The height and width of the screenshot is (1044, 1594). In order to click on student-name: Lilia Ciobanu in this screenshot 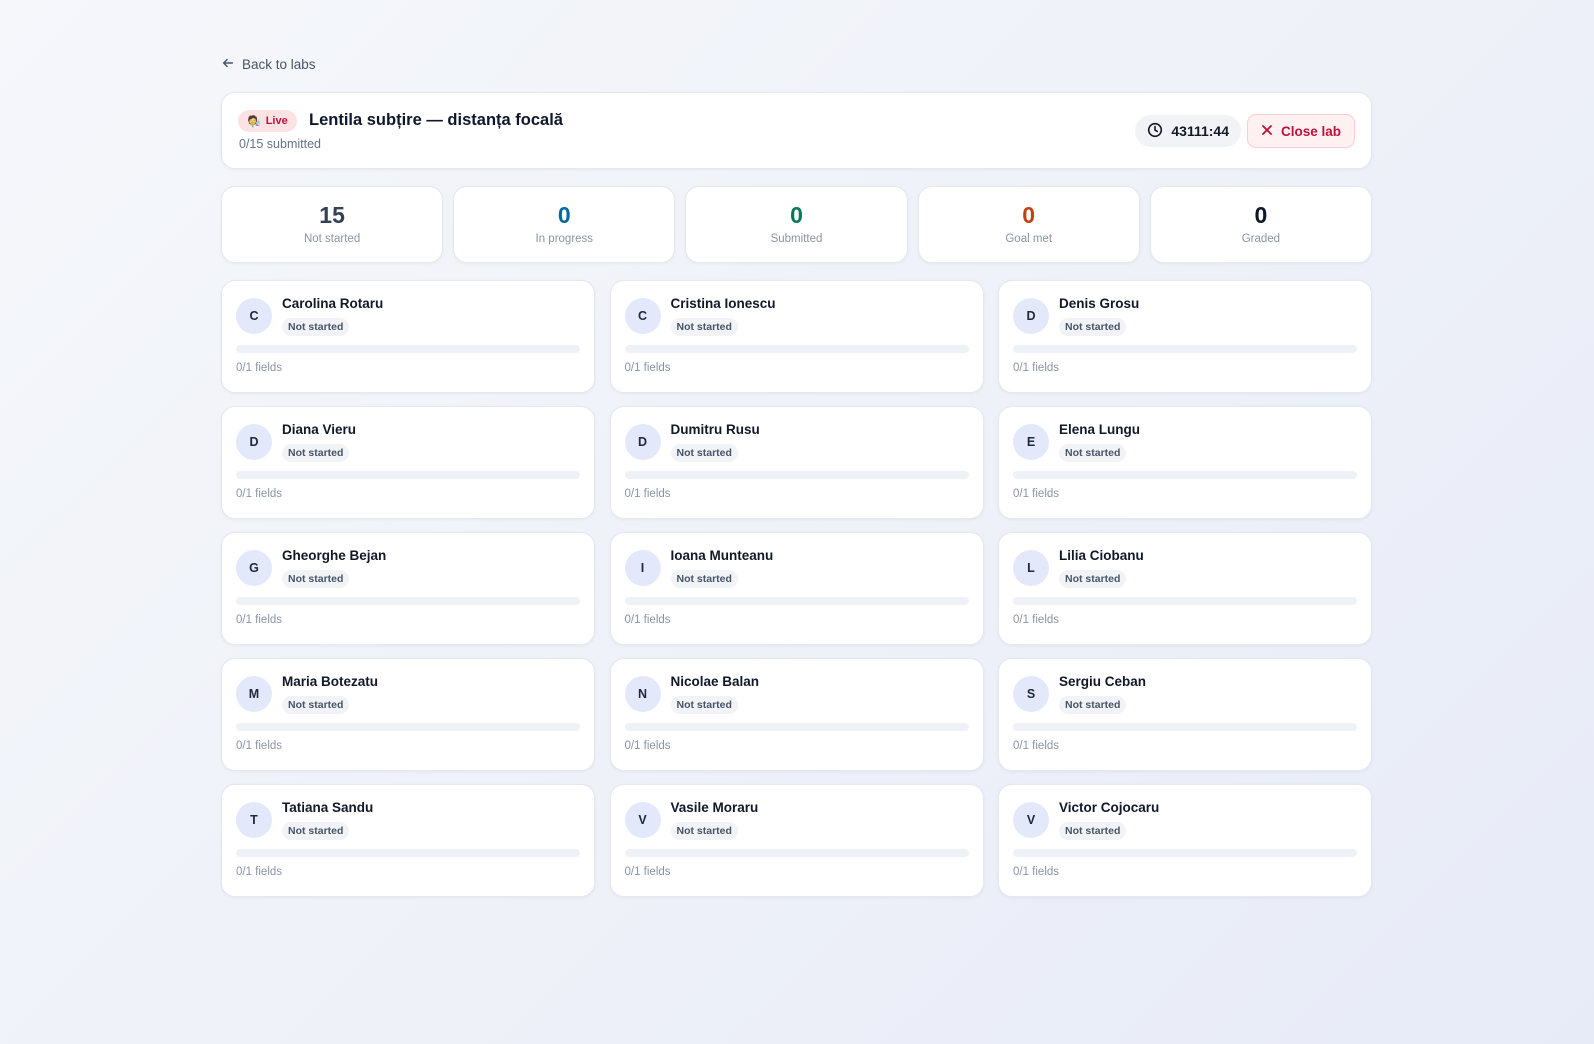, I will do `click(1101, 555)`.